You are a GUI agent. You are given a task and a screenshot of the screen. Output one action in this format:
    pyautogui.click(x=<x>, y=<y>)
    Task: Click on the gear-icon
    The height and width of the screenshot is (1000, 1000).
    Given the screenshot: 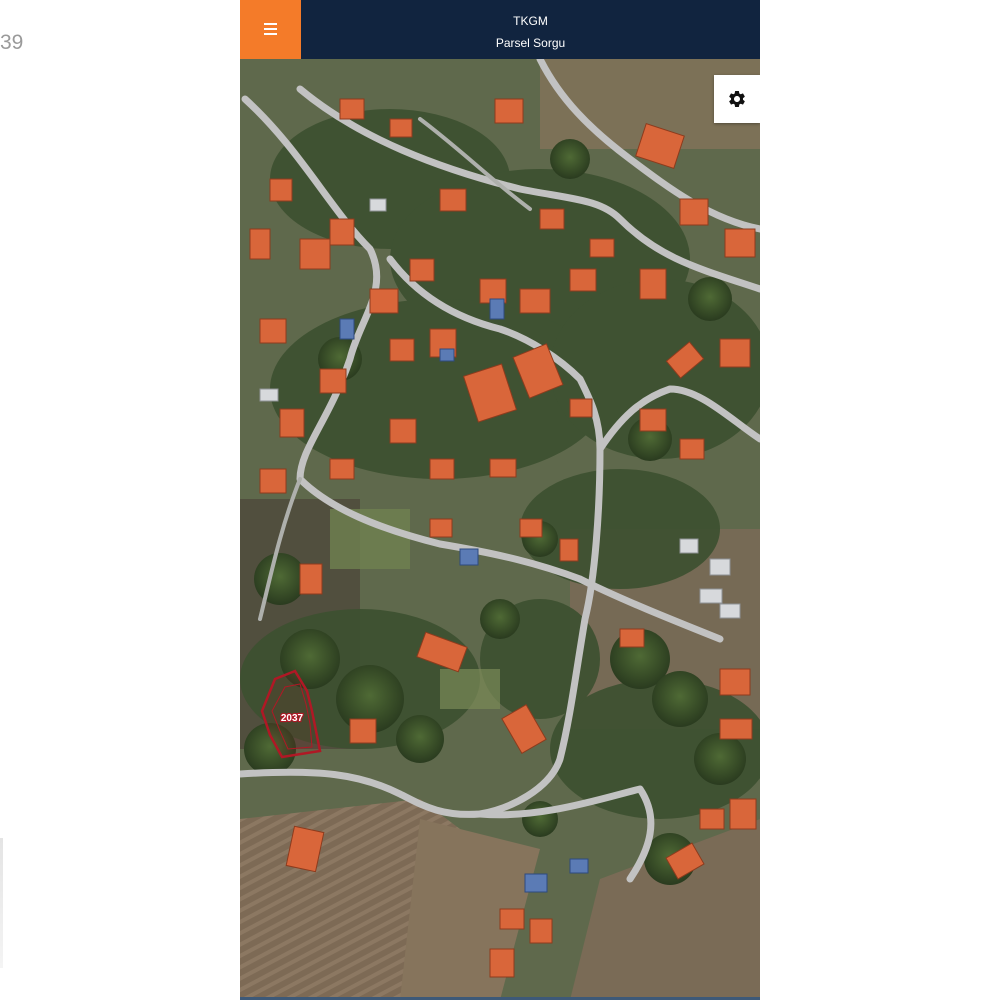 What is the action you would take?
    pyautogui.click(x=737, y=98)
    